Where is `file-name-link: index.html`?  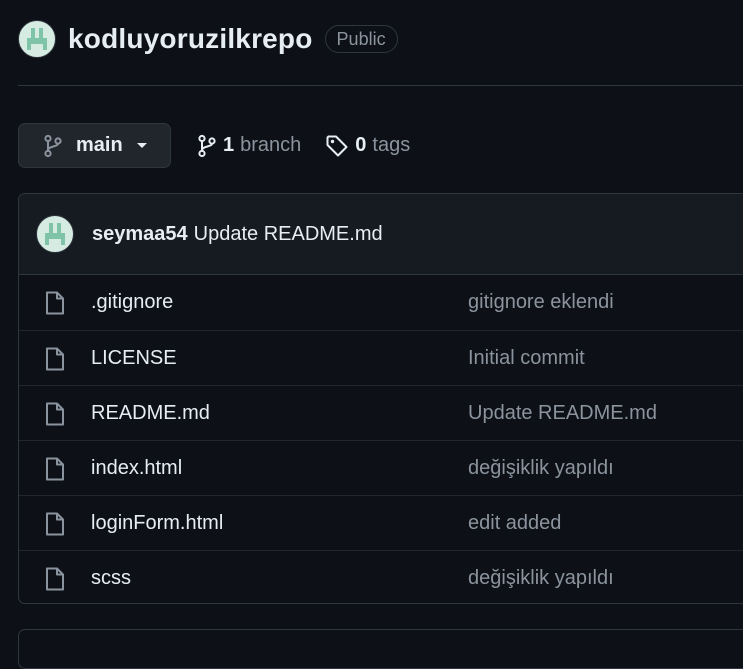
file-name-link: index.html is located at coordinates (136, 468).